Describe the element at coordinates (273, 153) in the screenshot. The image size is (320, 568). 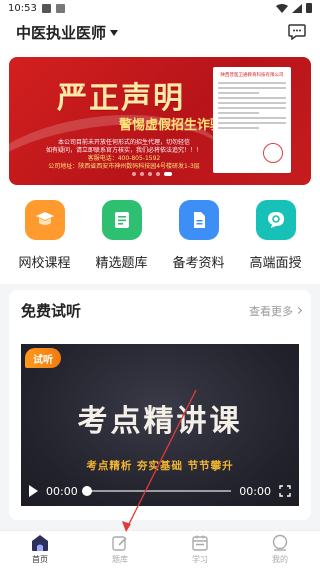
I see `seal-stamp-icon` at that location.